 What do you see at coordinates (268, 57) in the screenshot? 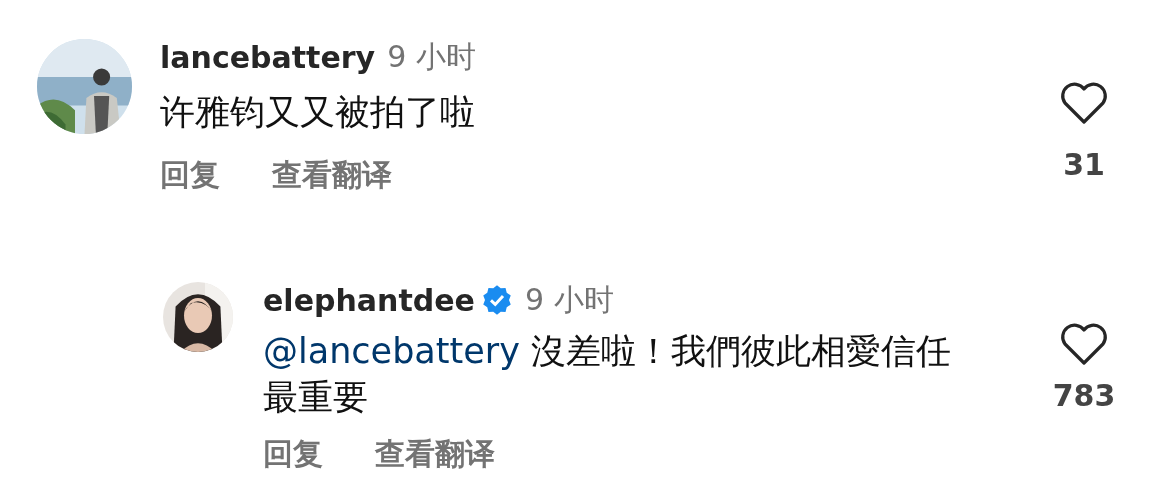
I see `username: lancebattery` at bounding box center [268, 57].